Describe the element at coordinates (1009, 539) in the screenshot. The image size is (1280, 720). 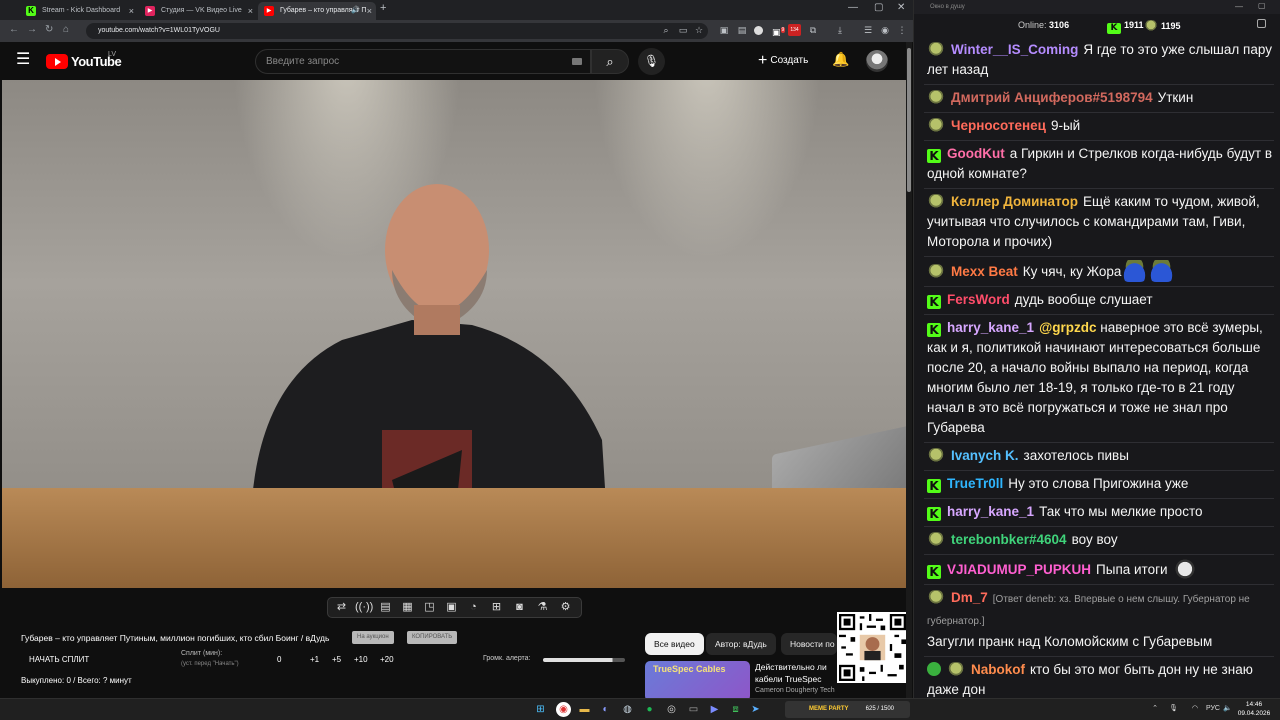
I see `chat-username: terebonbker#4604` at that location.